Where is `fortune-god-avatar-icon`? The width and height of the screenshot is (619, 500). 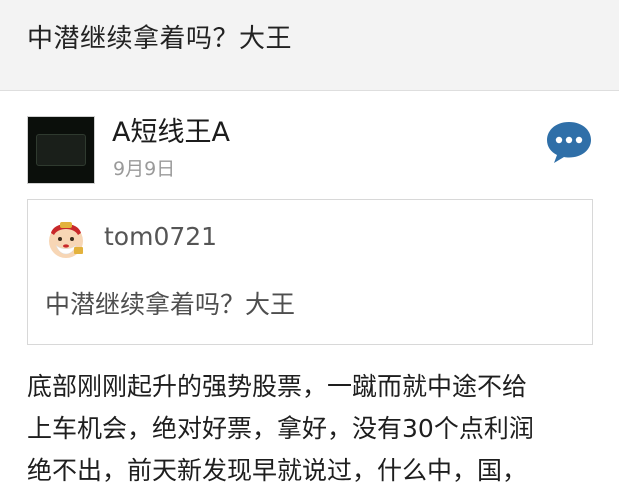 fortune-god-avatar-icon is located at coordinates (66, 240).